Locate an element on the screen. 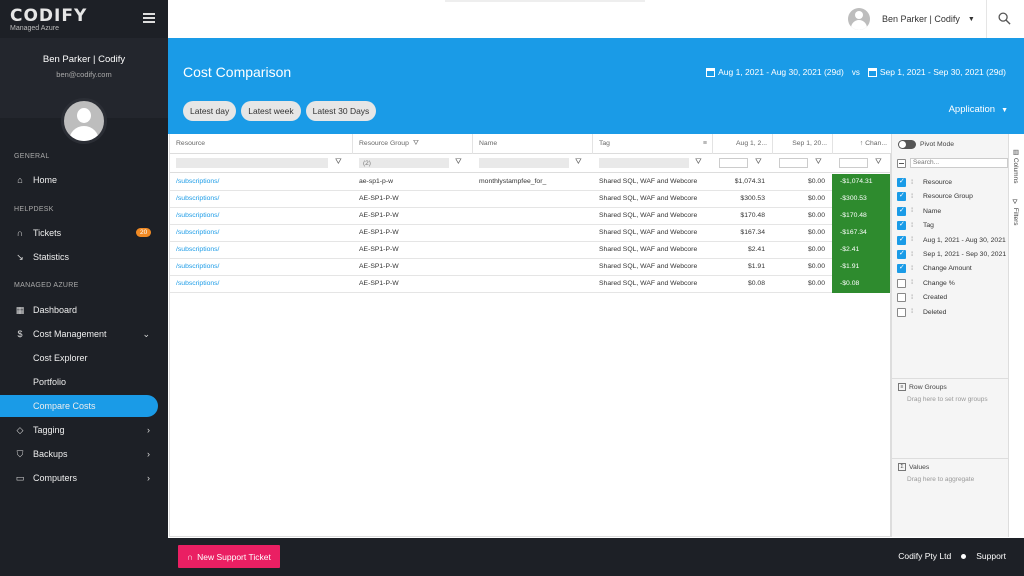 This screenshot has width=1024, height=576. column-toggle-item: ⁞⁞ Resource Group is located at coordinates (935, 196).